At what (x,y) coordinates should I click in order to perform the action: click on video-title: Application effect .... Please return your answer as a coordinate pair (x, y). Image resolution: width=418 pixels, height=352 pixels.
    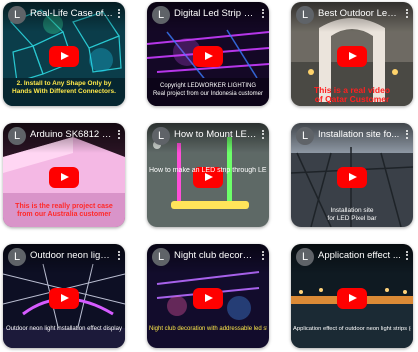
    Looking at the image, I should click on (359, 255).